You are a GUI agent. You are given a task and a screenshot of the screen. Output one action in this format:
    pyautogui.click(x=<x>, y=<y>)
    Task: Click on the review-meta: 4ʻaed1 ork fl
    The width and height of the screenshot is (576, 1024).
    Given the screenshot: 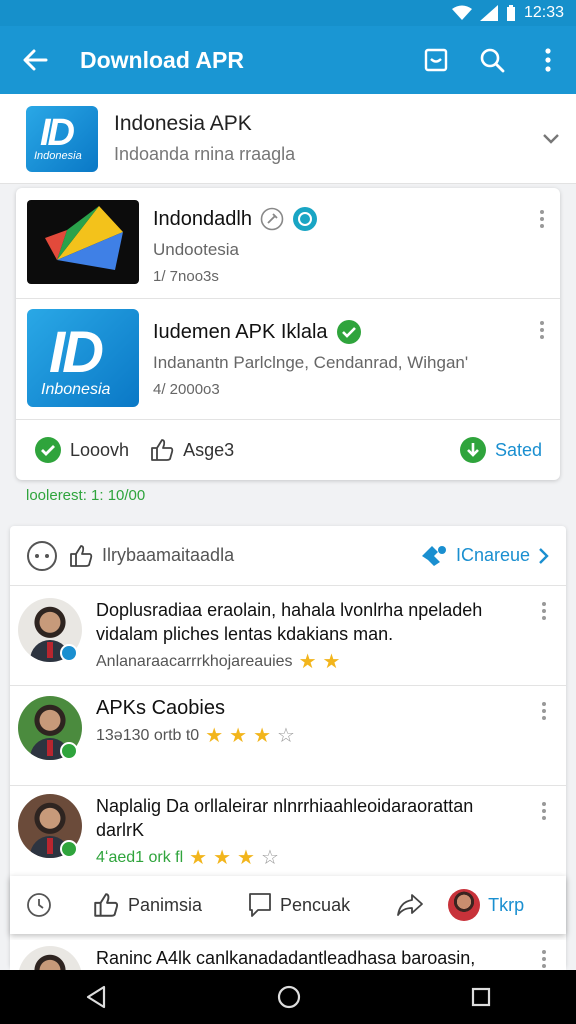 What is the action you would take?
    pyautogui.click(x=140, y=857)
    